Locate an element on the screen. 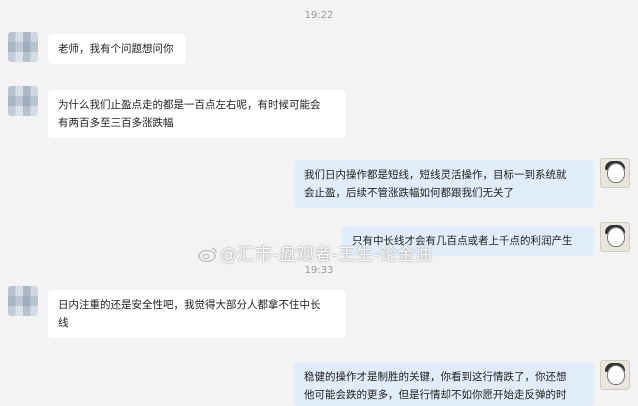 The image size is (638, 406). timestamp-1: 19:22 is located at coordinates (319, 15).